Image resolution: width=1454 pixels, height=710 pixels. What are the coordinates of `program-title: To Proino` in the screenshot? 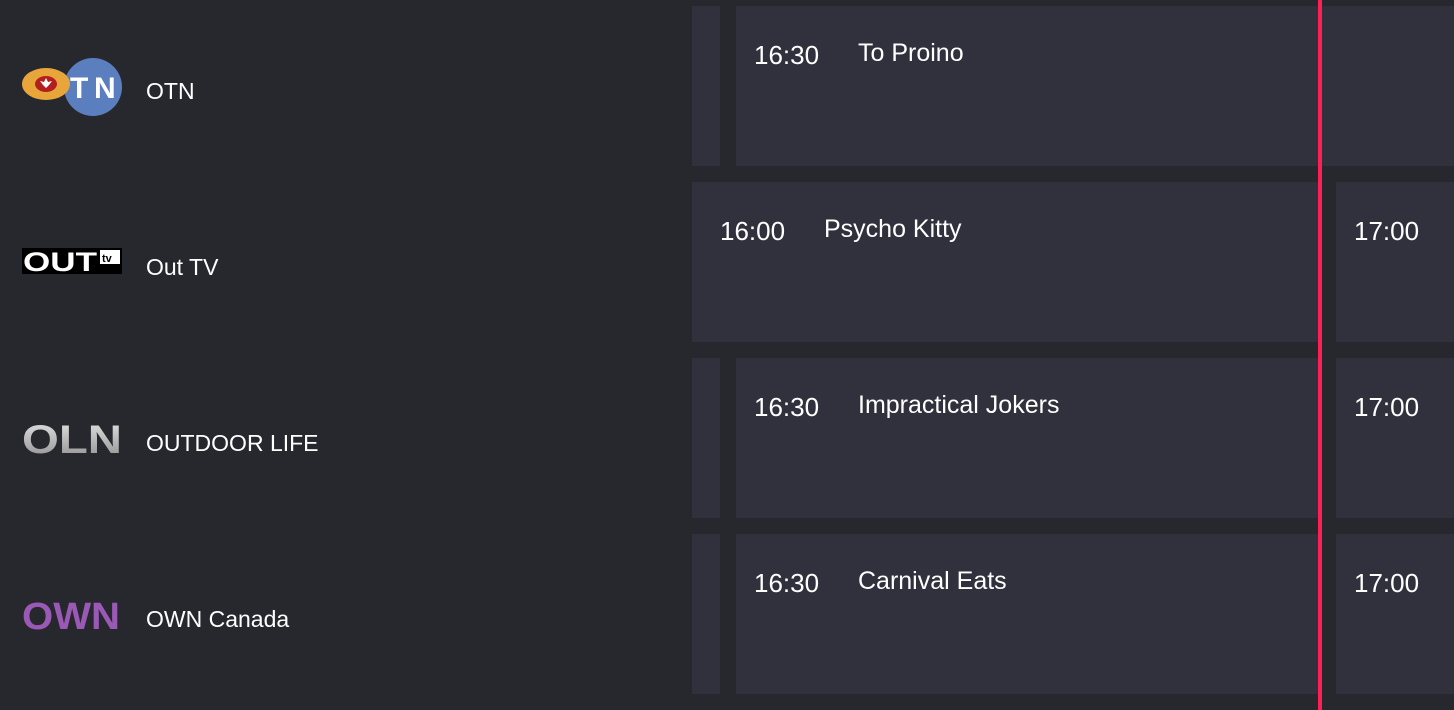 It's located at (911, 53).